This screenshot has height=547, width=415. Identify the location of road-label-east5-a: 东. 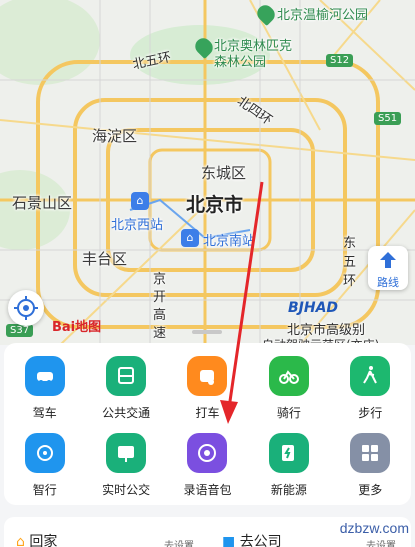
(350, 243).